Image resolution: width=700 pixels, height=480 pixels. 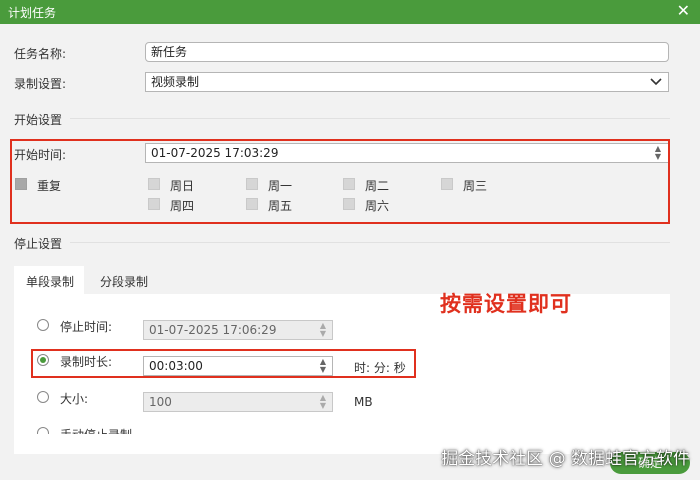 I want to click on record-setting-select: 视频录制, so click(x=407, y=82).